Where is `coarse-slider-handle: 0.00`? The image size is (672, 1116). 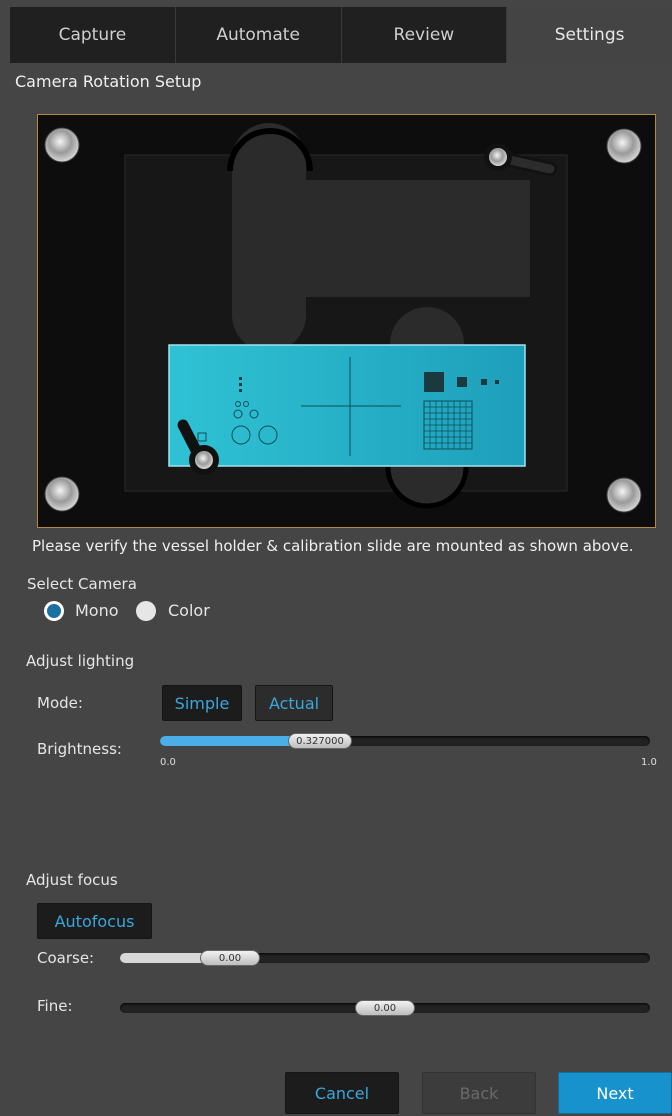
coarse-slider-handle: 0.00 is located at coordinates (230, 958).